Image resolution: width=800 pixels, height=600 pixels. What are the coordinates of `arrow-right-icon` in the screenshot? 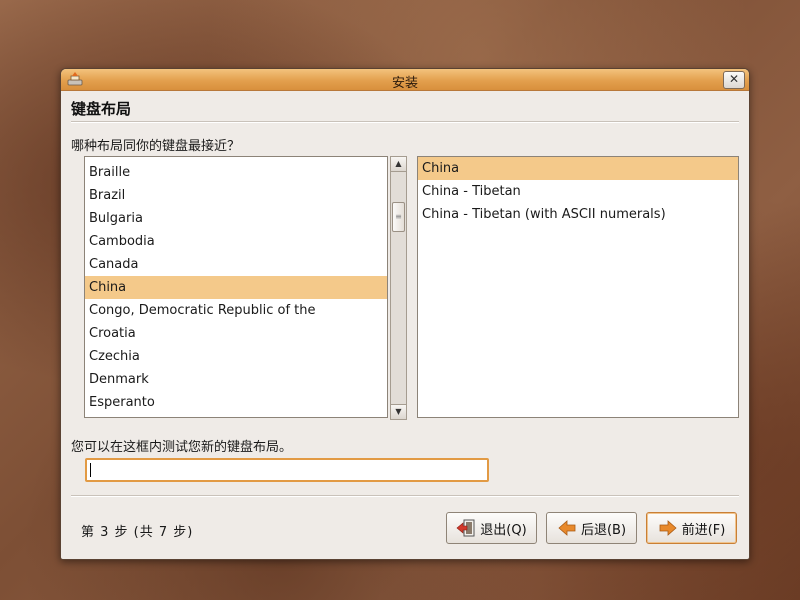 It's located at (668, 528).